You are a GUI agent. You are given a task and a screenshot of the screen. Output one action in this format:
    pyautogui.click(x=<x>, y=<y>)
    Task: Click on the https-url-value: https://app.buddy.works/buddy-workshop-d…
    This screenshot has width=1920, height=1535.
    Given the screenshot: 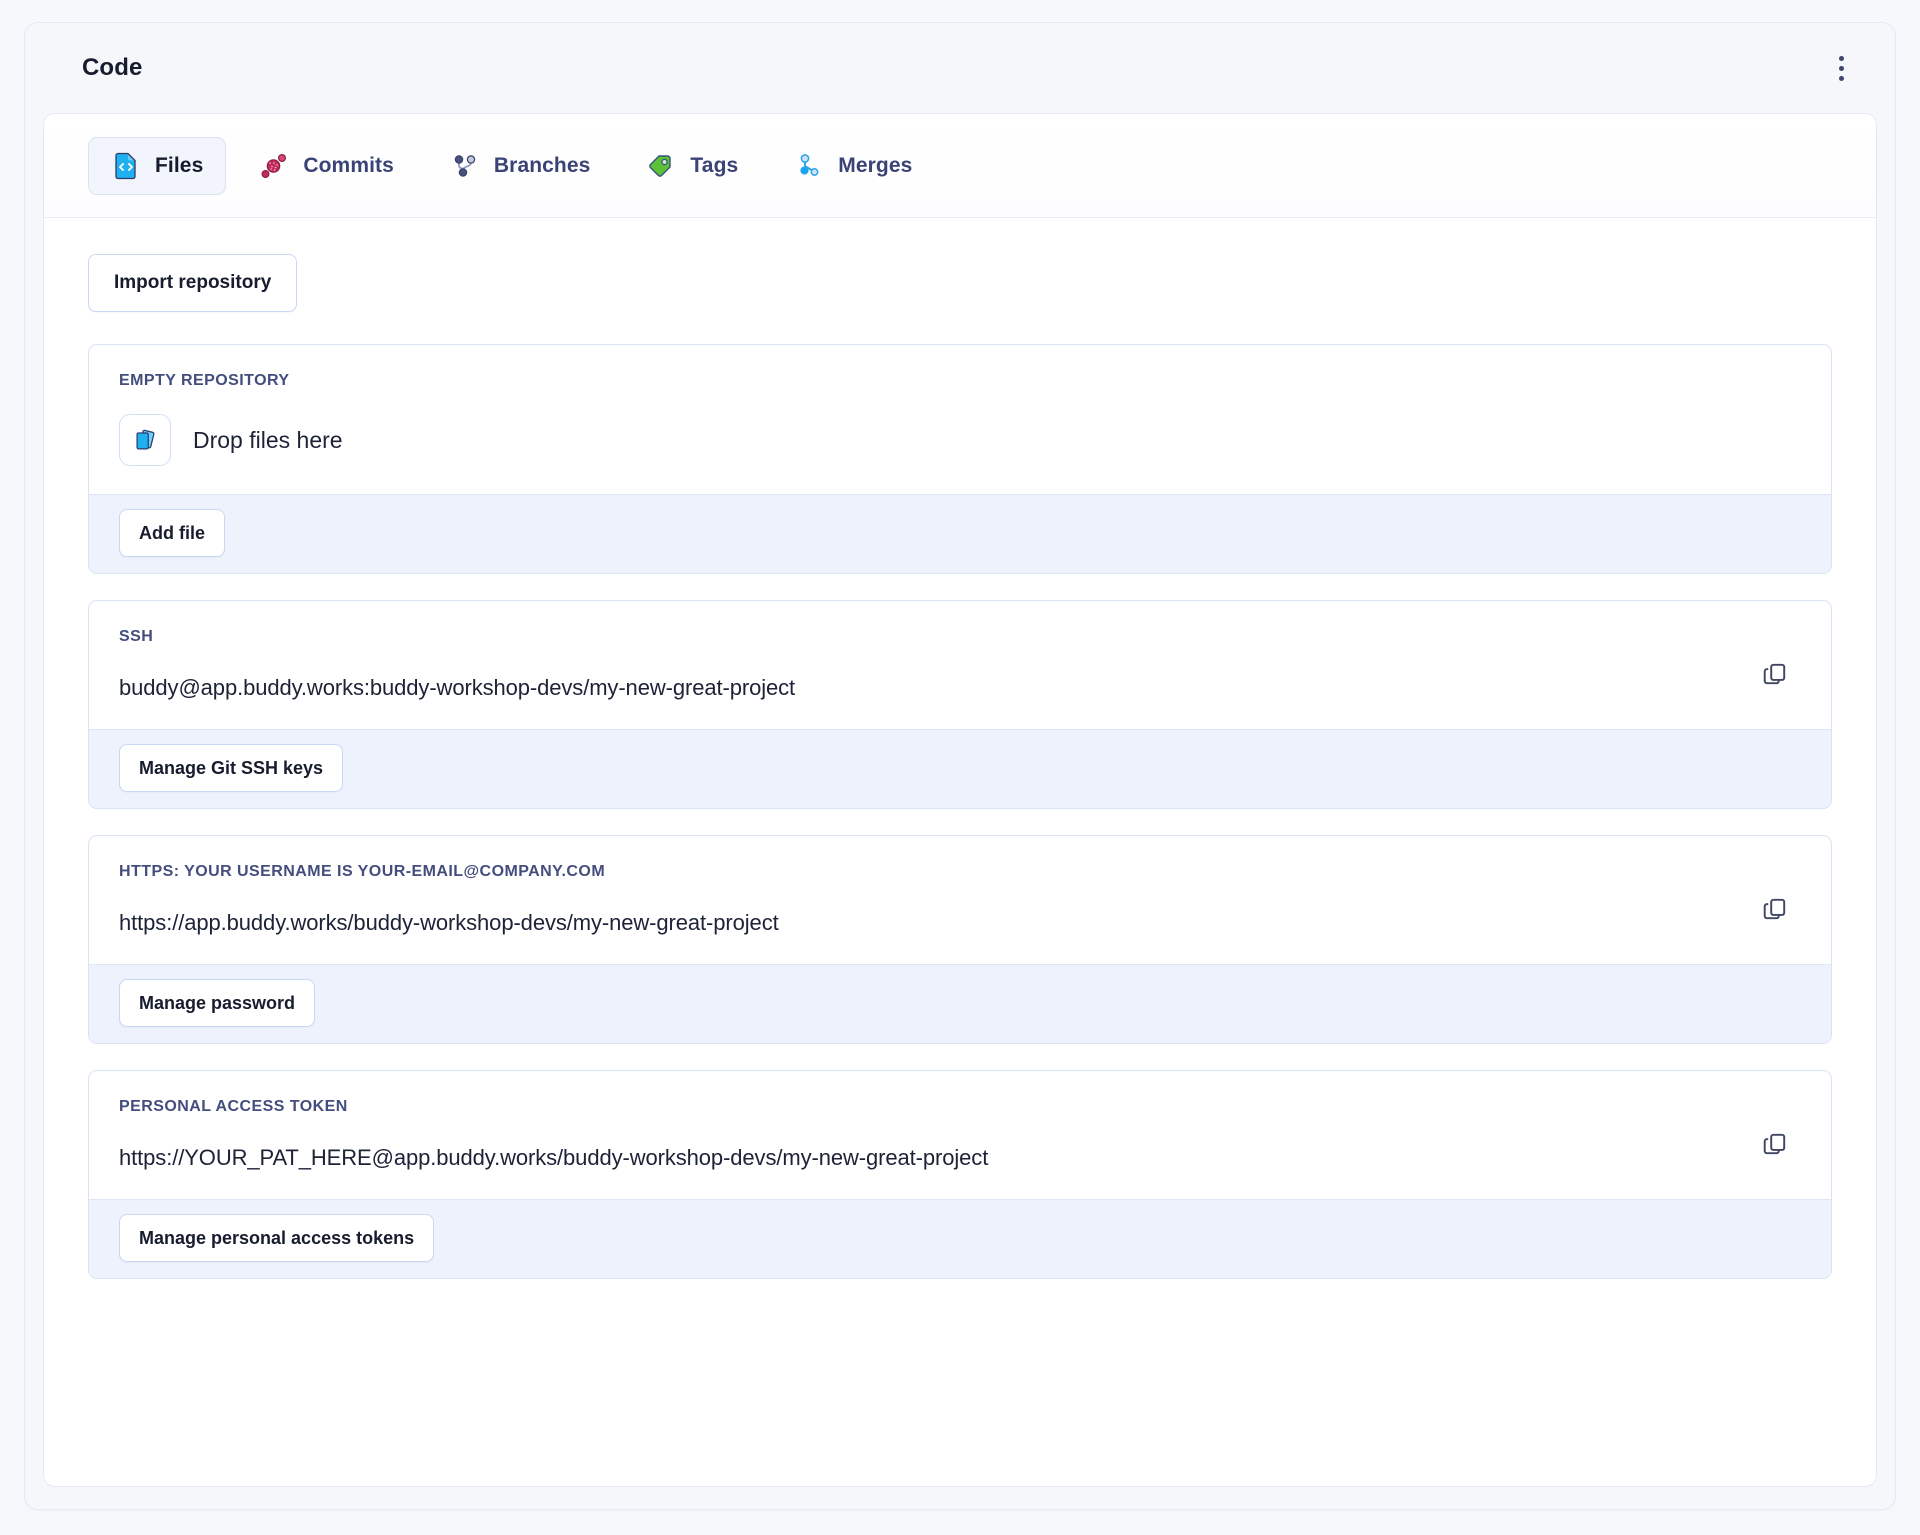 What is the action you would take?
    pyautogui.click(x=449, y=922)
    